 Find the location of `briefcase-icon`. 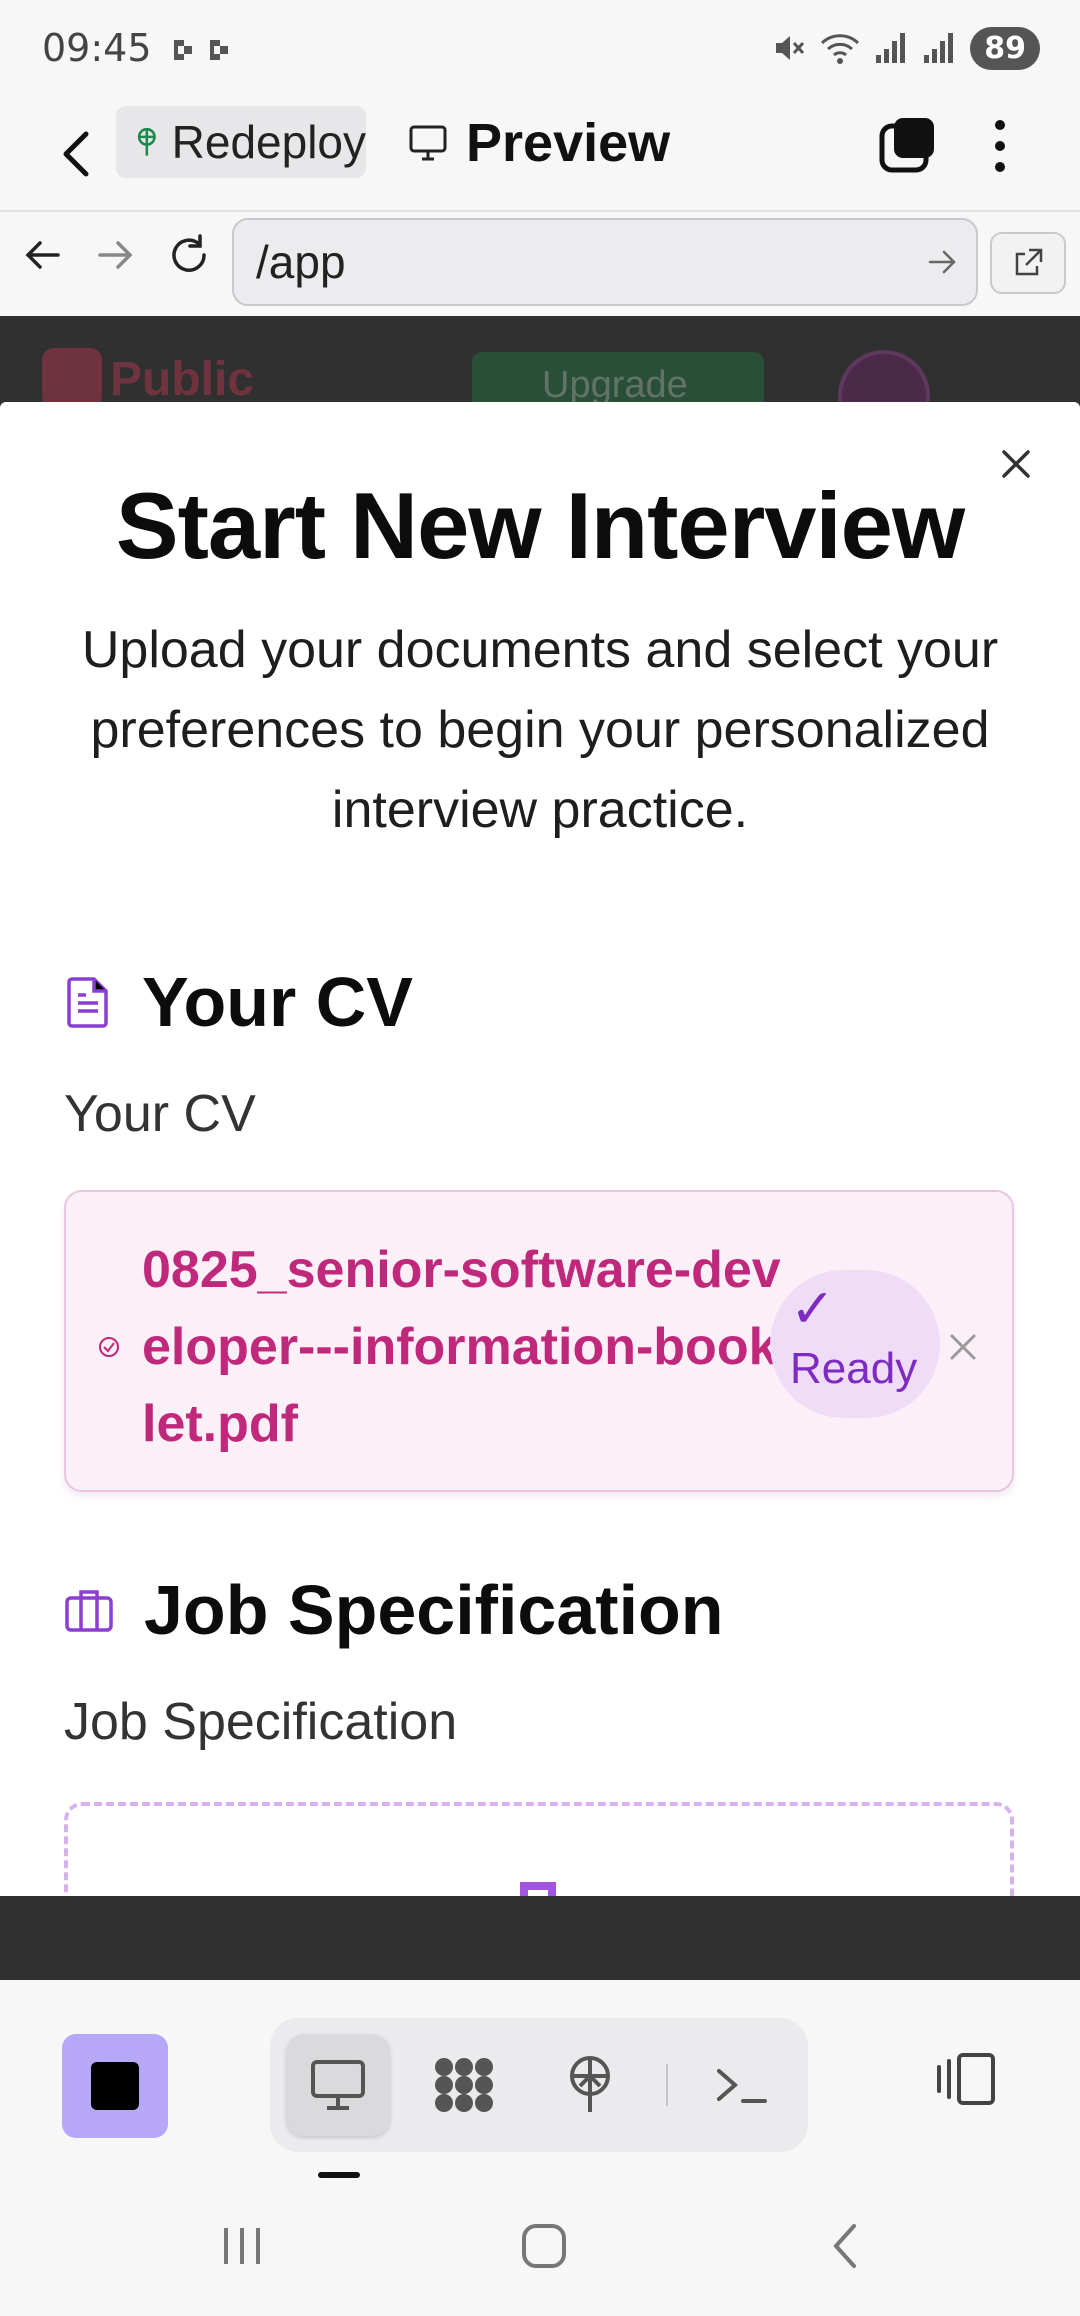

briefcase-icon is located at coordinates (89, 1611).